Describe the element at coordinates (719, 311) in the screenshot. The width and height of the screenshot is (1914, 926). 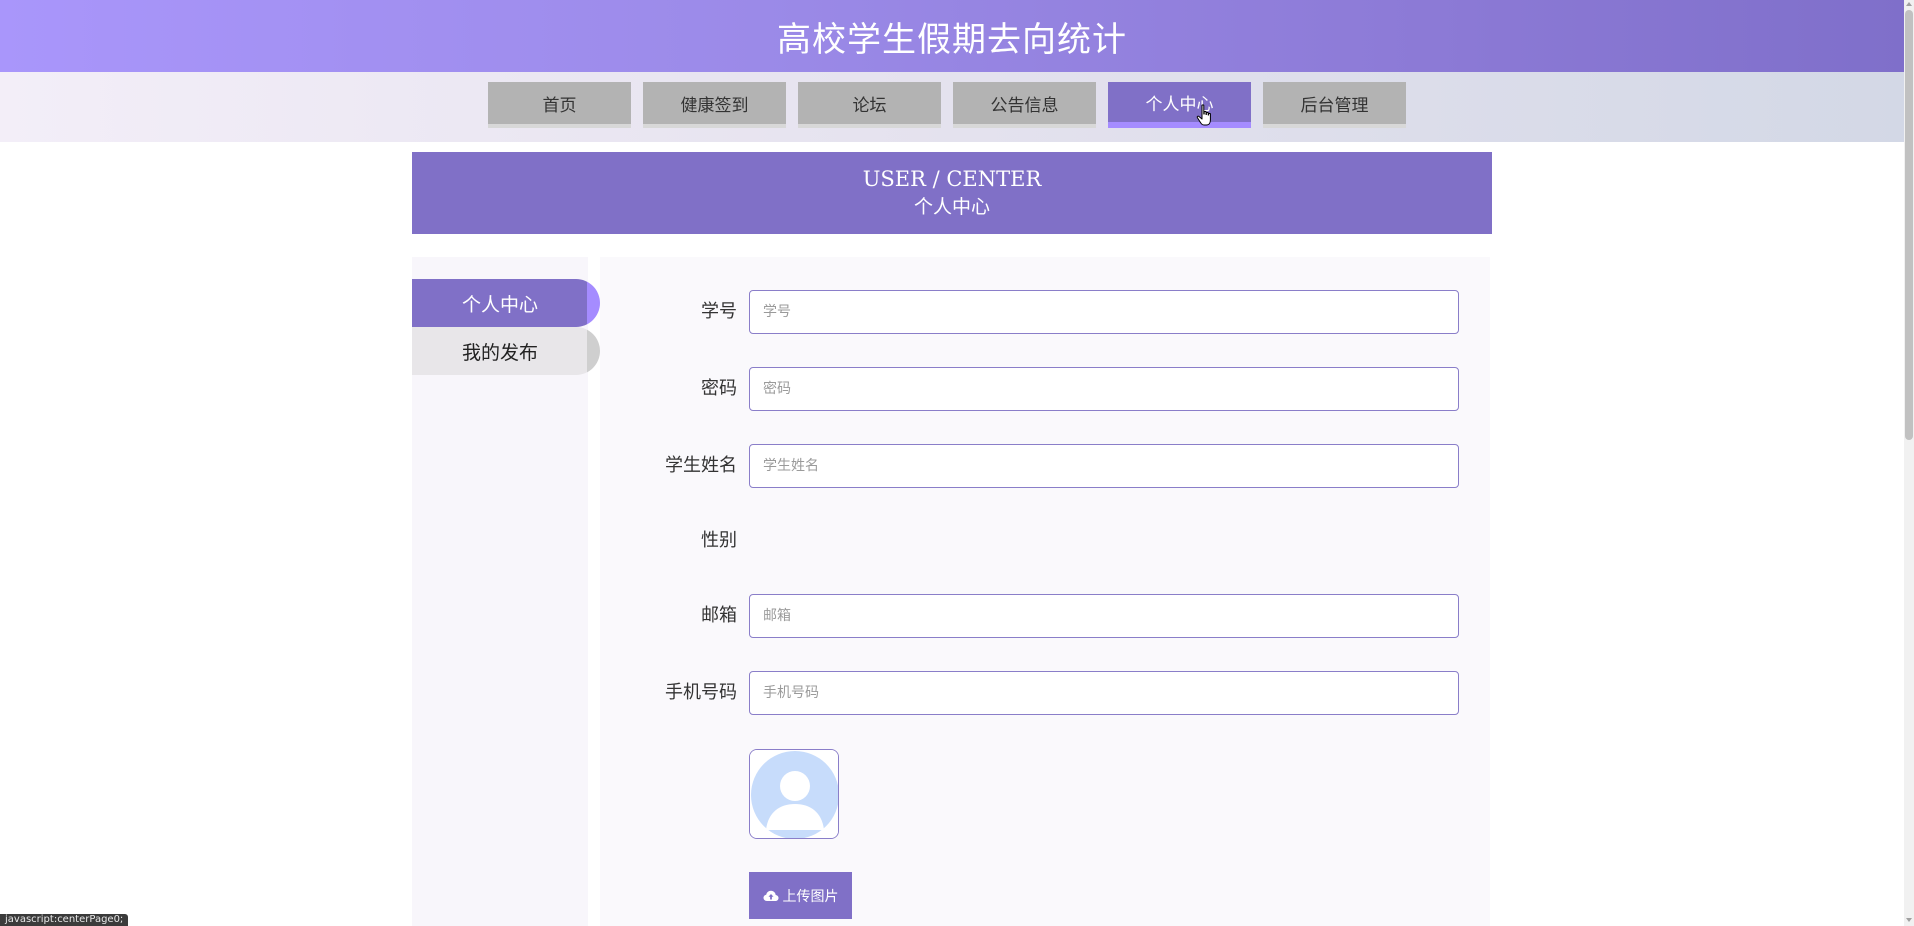
I see `student-id-label: 学号` at that location.